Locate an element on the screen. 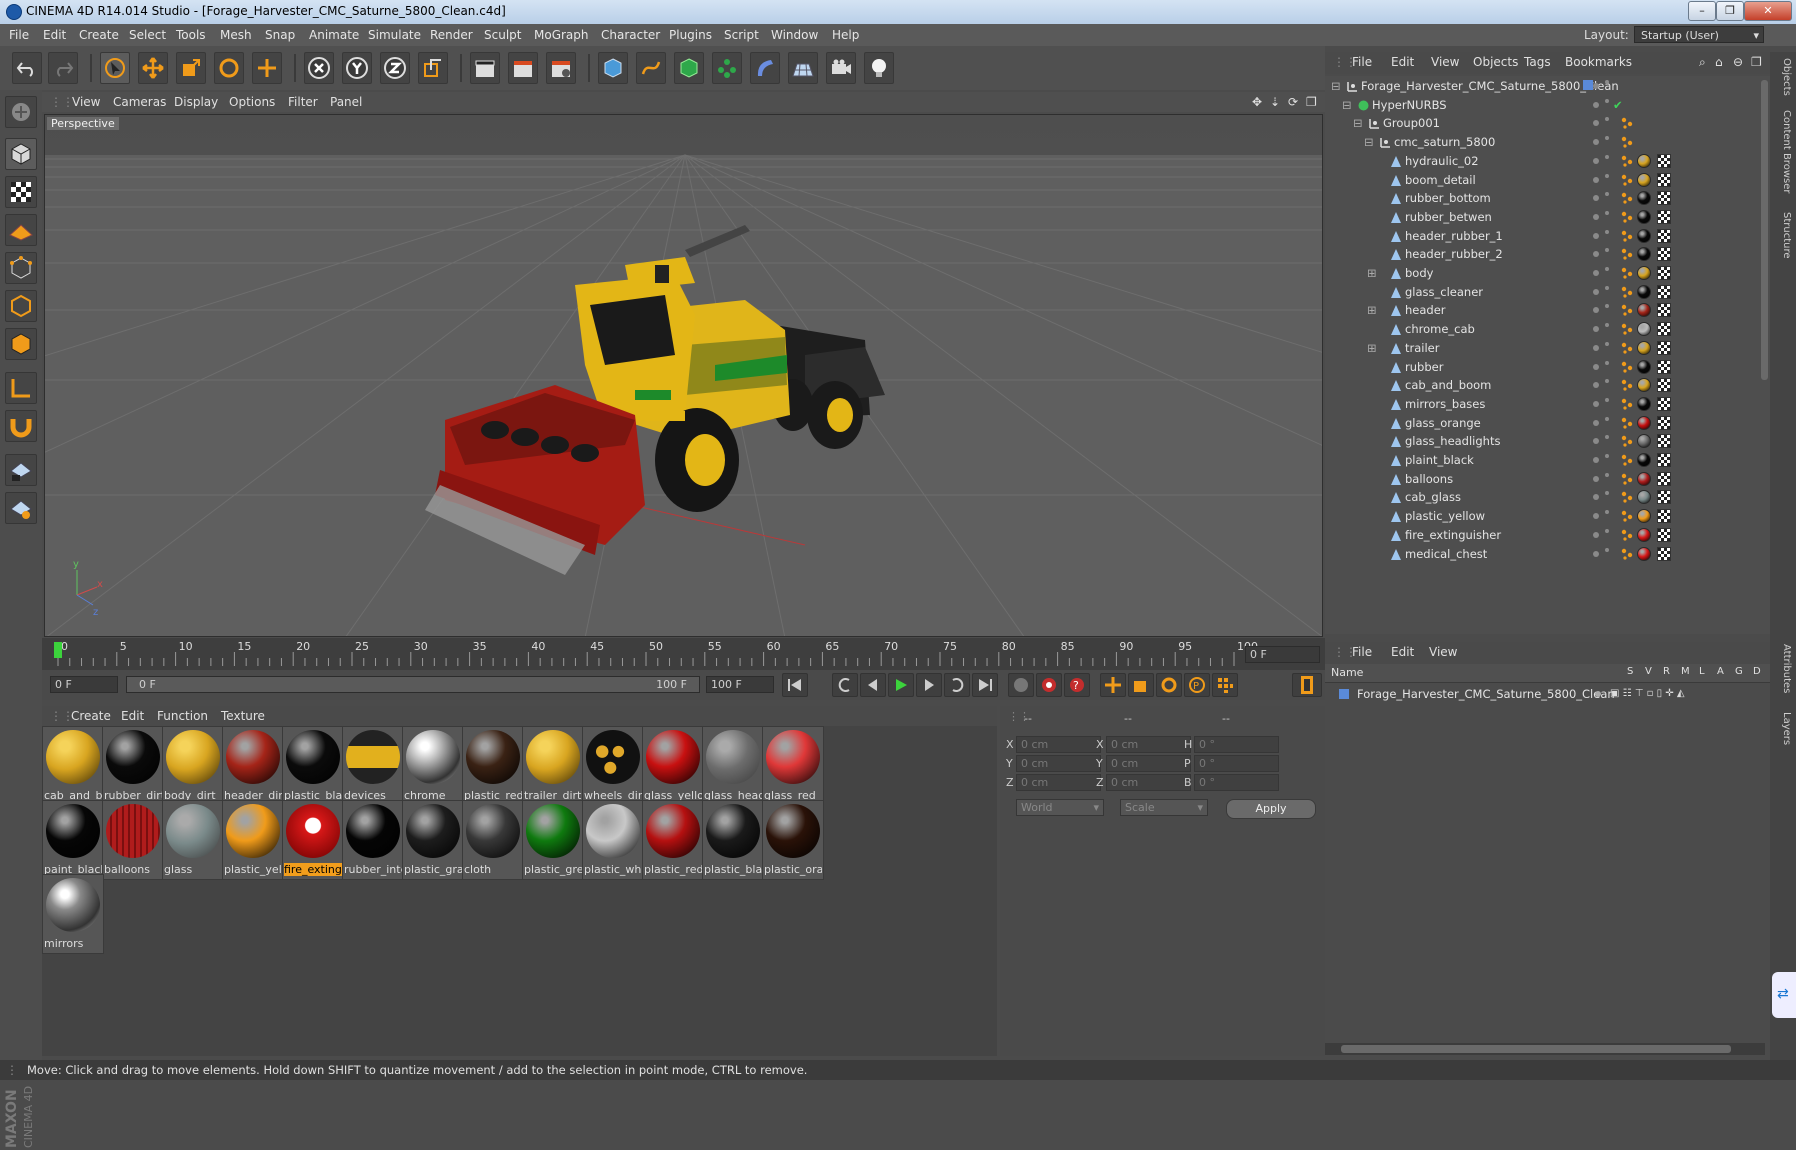  menu-snap: Snap is located at coordinates (280, 35).